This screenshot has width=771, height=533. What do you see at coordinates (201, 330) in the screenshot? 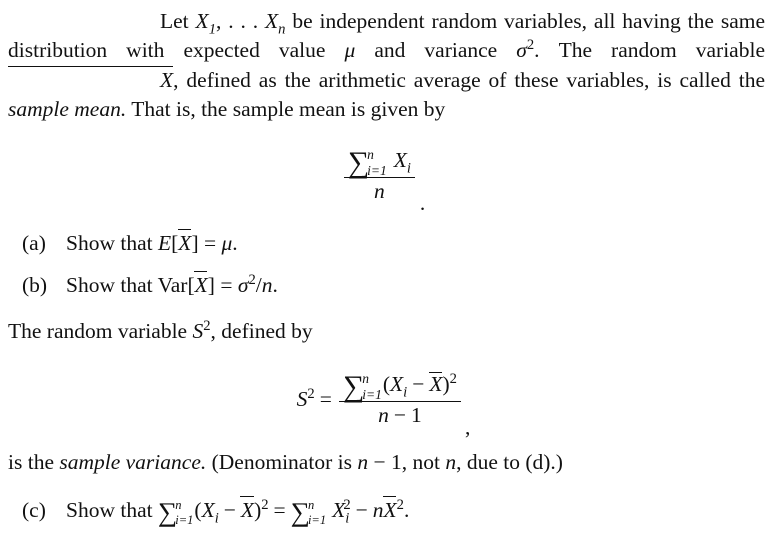
I see `symbol-S-squared: S2` at bounding box center [201, 330].